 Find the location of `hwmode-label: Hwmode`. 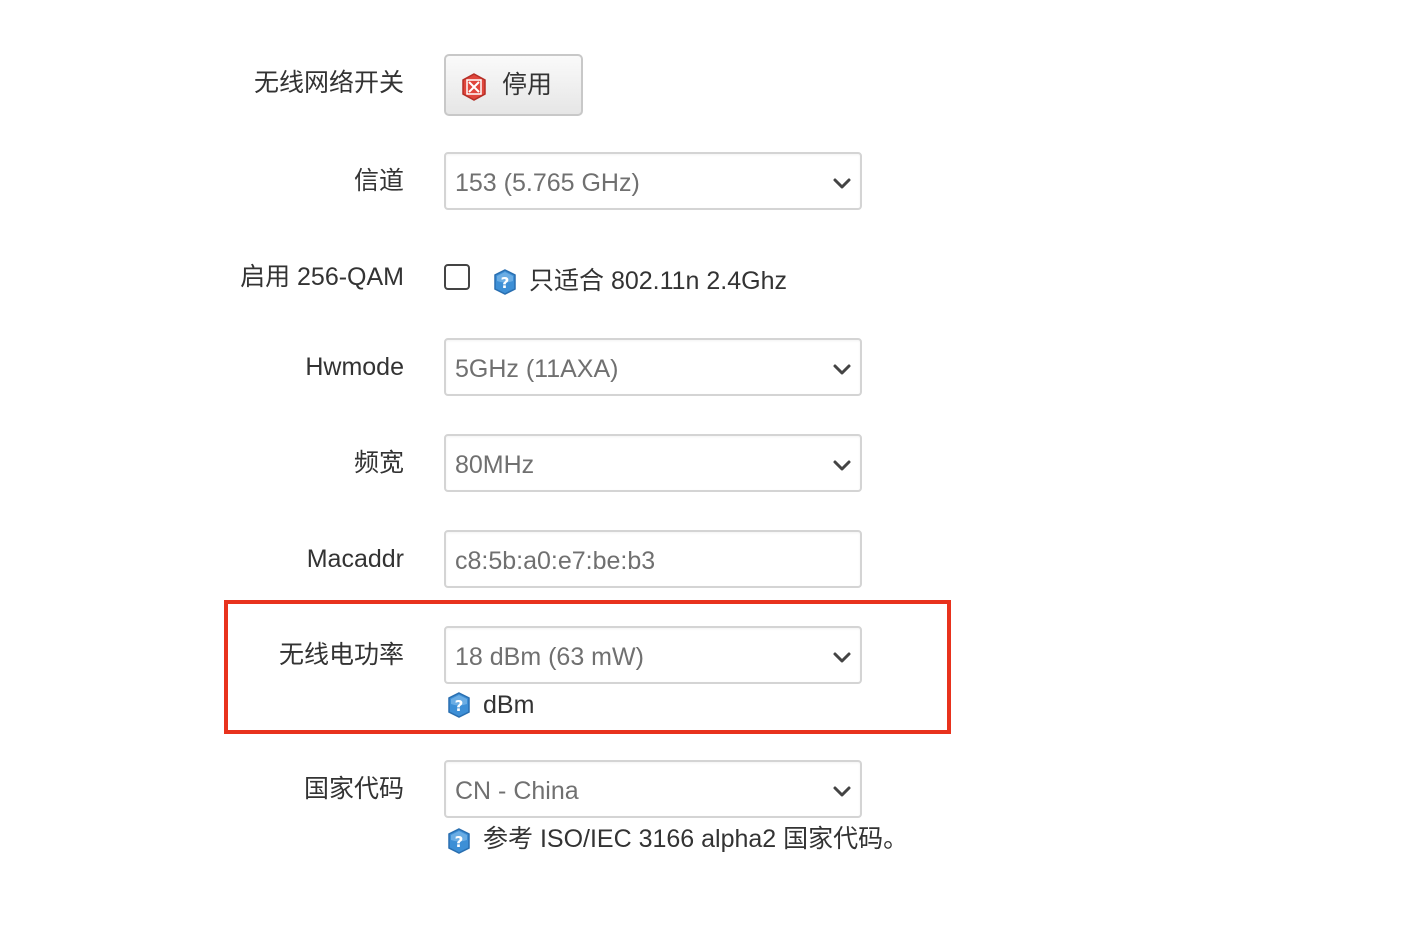

hwmode-label: Hwmode is located at coordinates (354, 367).